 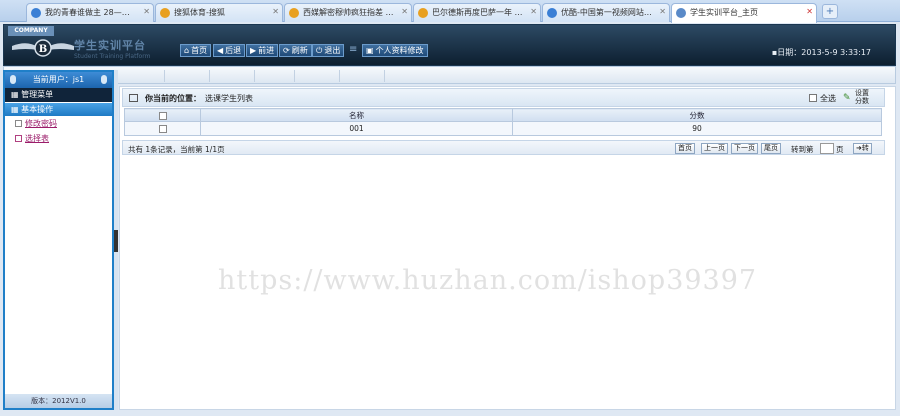 I want to click on power-icon: ⏻, so click(x=319, y=50).